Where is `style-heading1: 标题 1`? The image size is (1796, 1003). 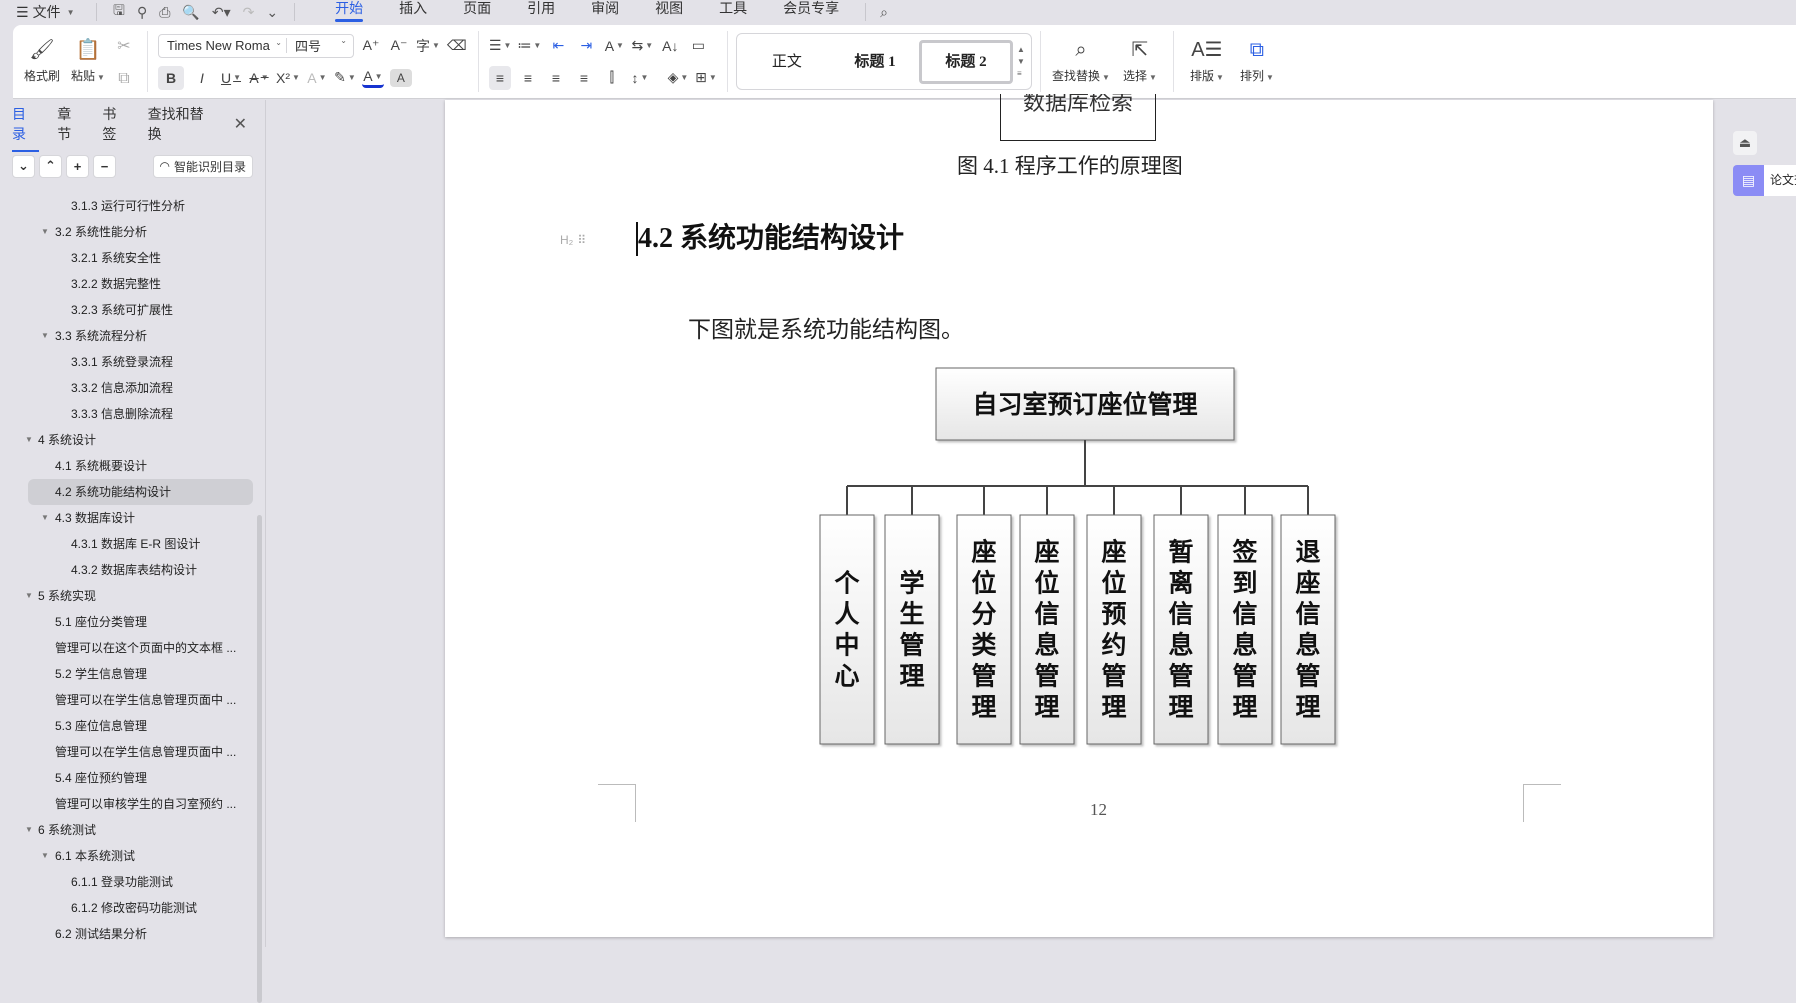
style-heading1: 标题 1 is located at coordinates (875, 62).